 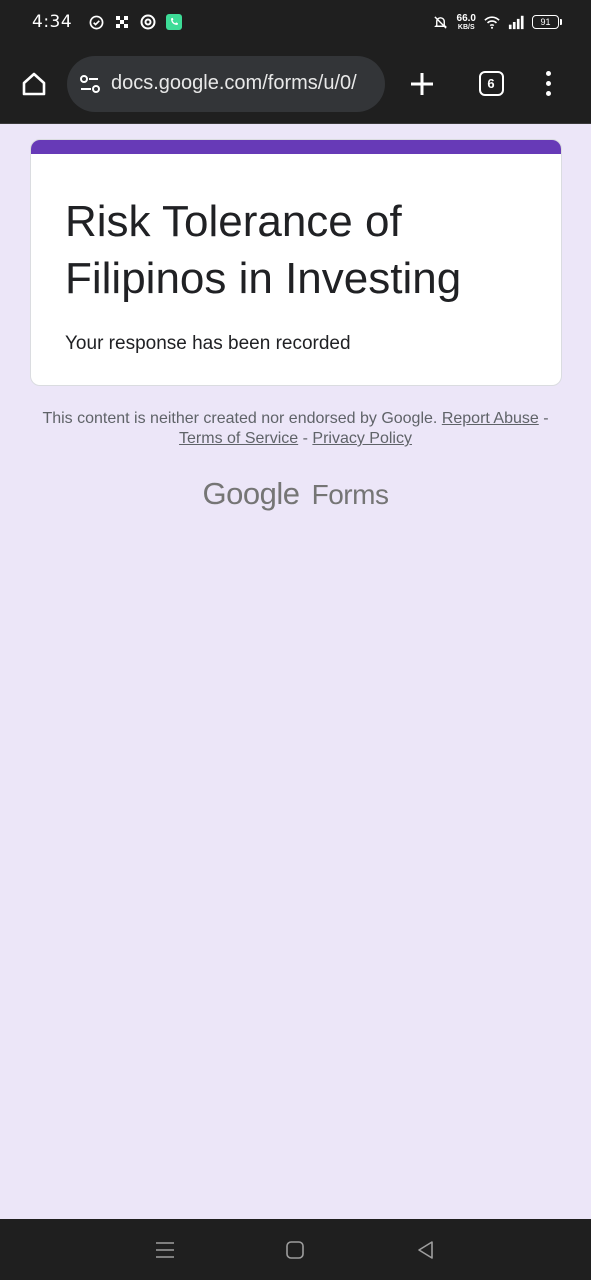 What do you see at coordinates (490, 418) in the screenshot?
I see `report-abuse-link: Report Abuse` at bounding box center [490, 418].